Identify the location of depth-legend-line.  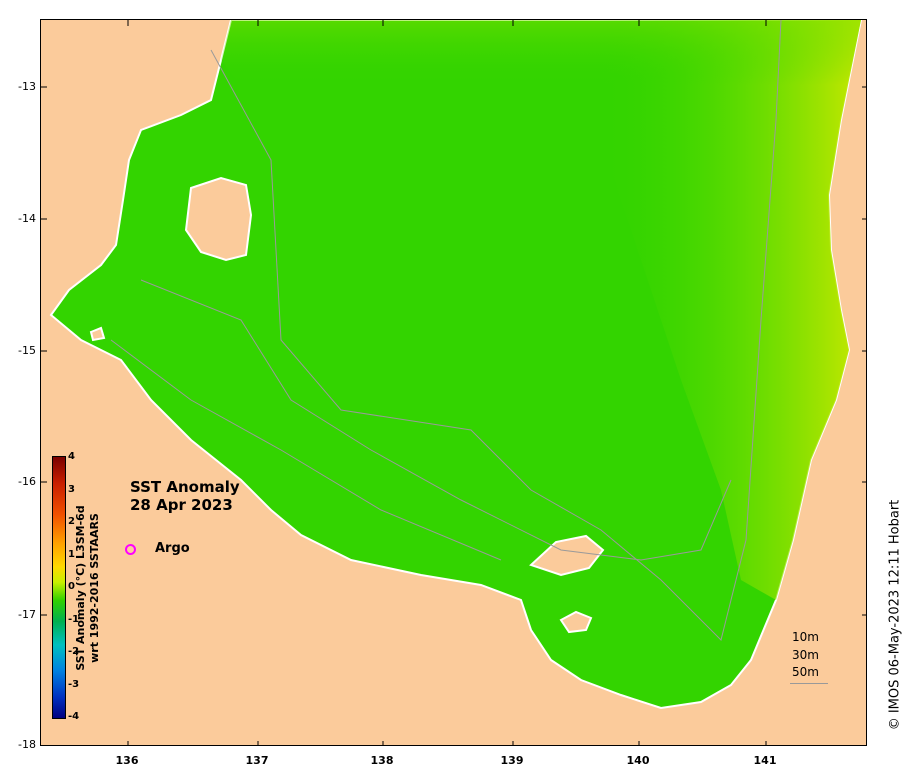
(809, 683).